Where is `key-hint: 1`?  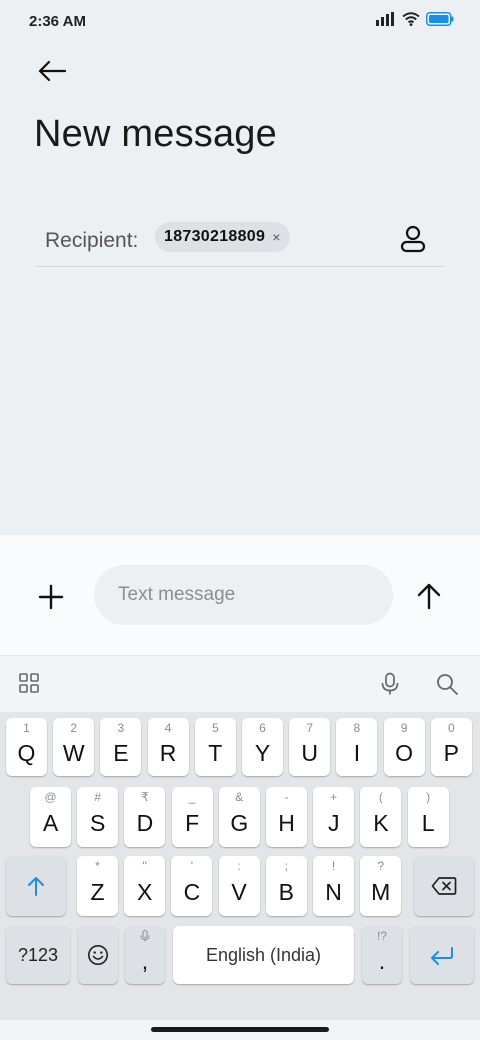
key-hint: 1 is located at coordinates (26, 728).